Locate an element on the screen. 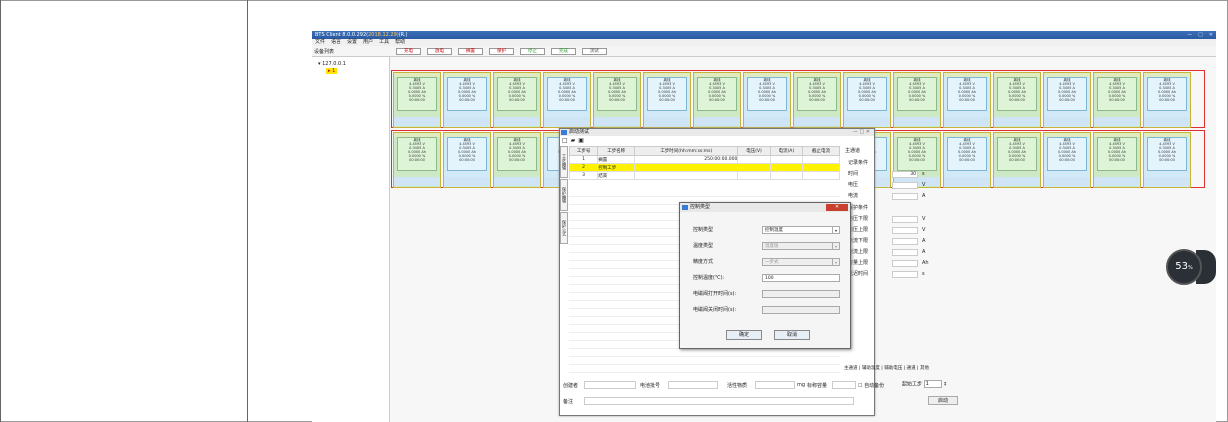  maximize-icon: □ is located at coordinates (1200, 35).